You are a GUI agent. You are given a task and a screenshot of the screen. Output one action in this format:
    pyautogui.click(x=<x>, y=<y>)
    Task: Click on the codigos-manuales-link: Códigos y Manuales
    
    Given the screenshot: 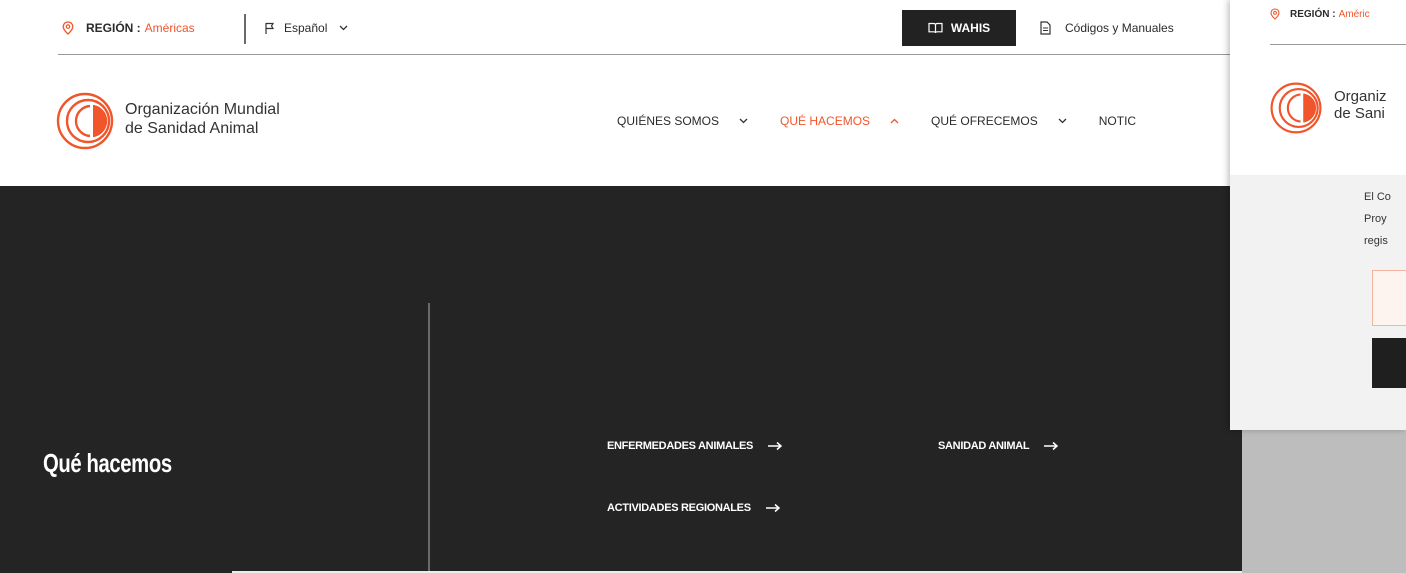 What is the action you would take?
    pyautogui.click(x=1107, y=28)
    